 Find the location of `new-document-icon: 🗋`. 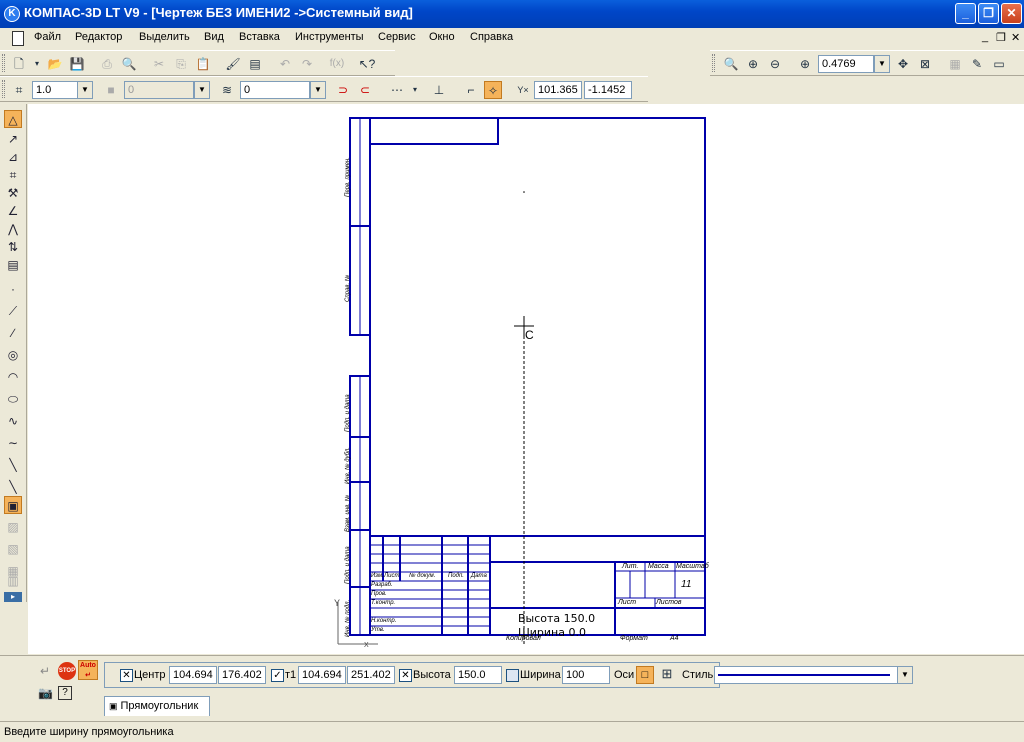

new-document-icon: 🗋 is located at coordinates (19, 64).